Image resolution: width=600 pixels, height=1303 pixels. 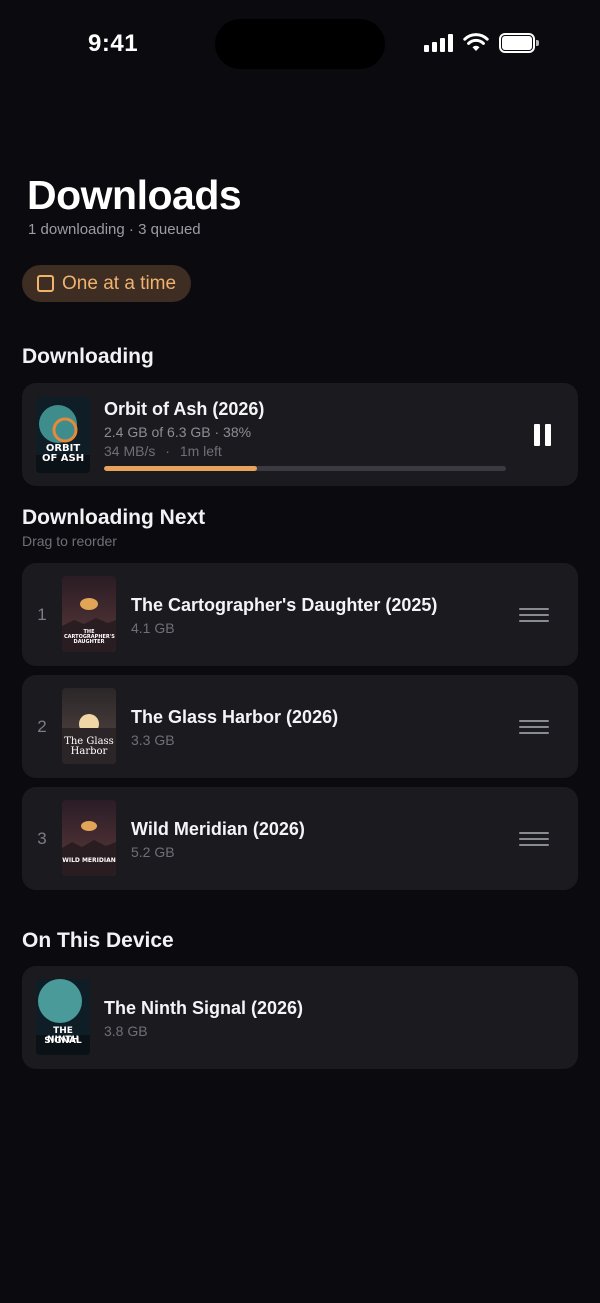 What do you see at coordinates (89, 726) in the screenshot?
I see `poster-glass-harbor: The Glass Harbor` at bounding box center [89, 726].